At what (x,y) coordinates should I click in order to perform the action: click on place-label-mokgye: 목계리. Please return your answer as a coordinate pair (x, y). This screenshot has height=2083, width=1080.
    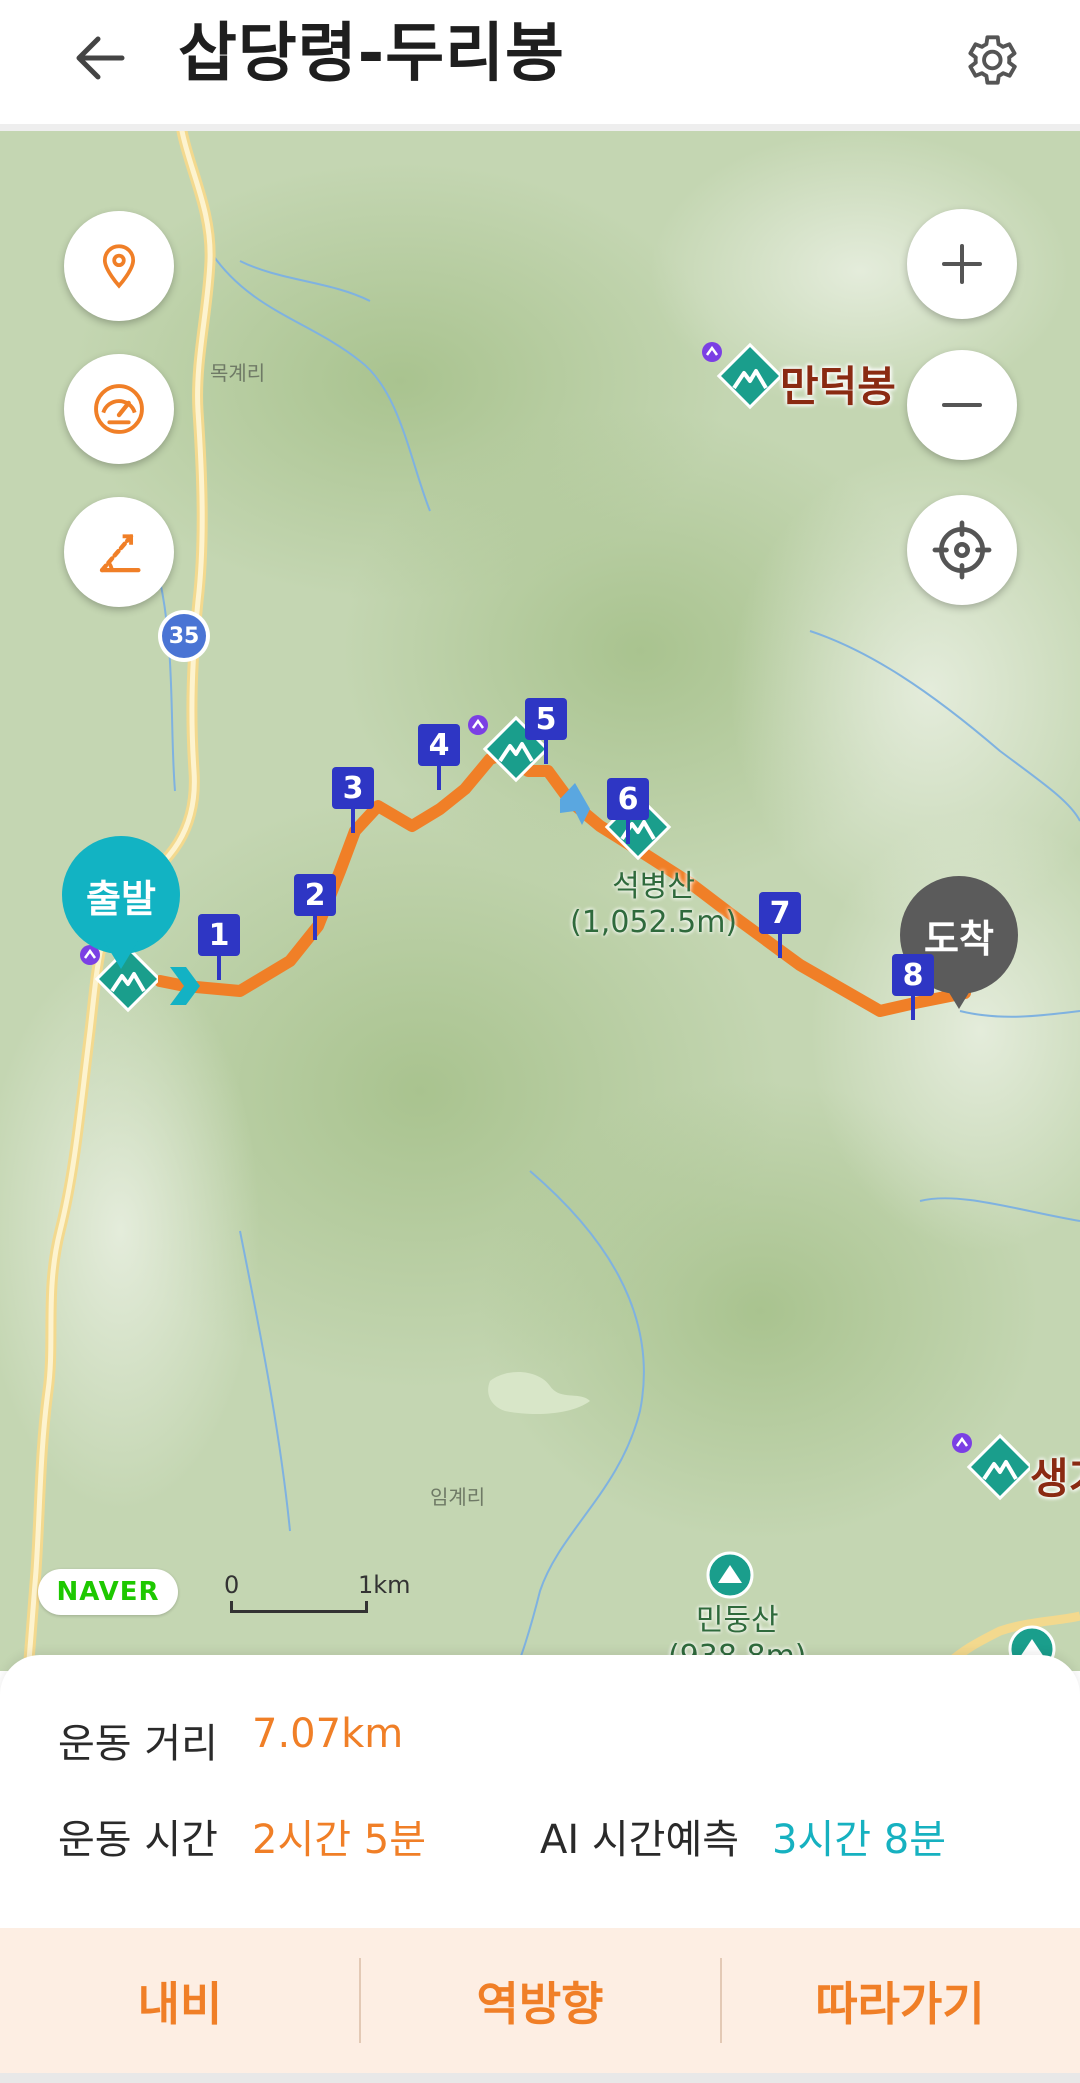
    Looking at the image, I should click on (238, 373).